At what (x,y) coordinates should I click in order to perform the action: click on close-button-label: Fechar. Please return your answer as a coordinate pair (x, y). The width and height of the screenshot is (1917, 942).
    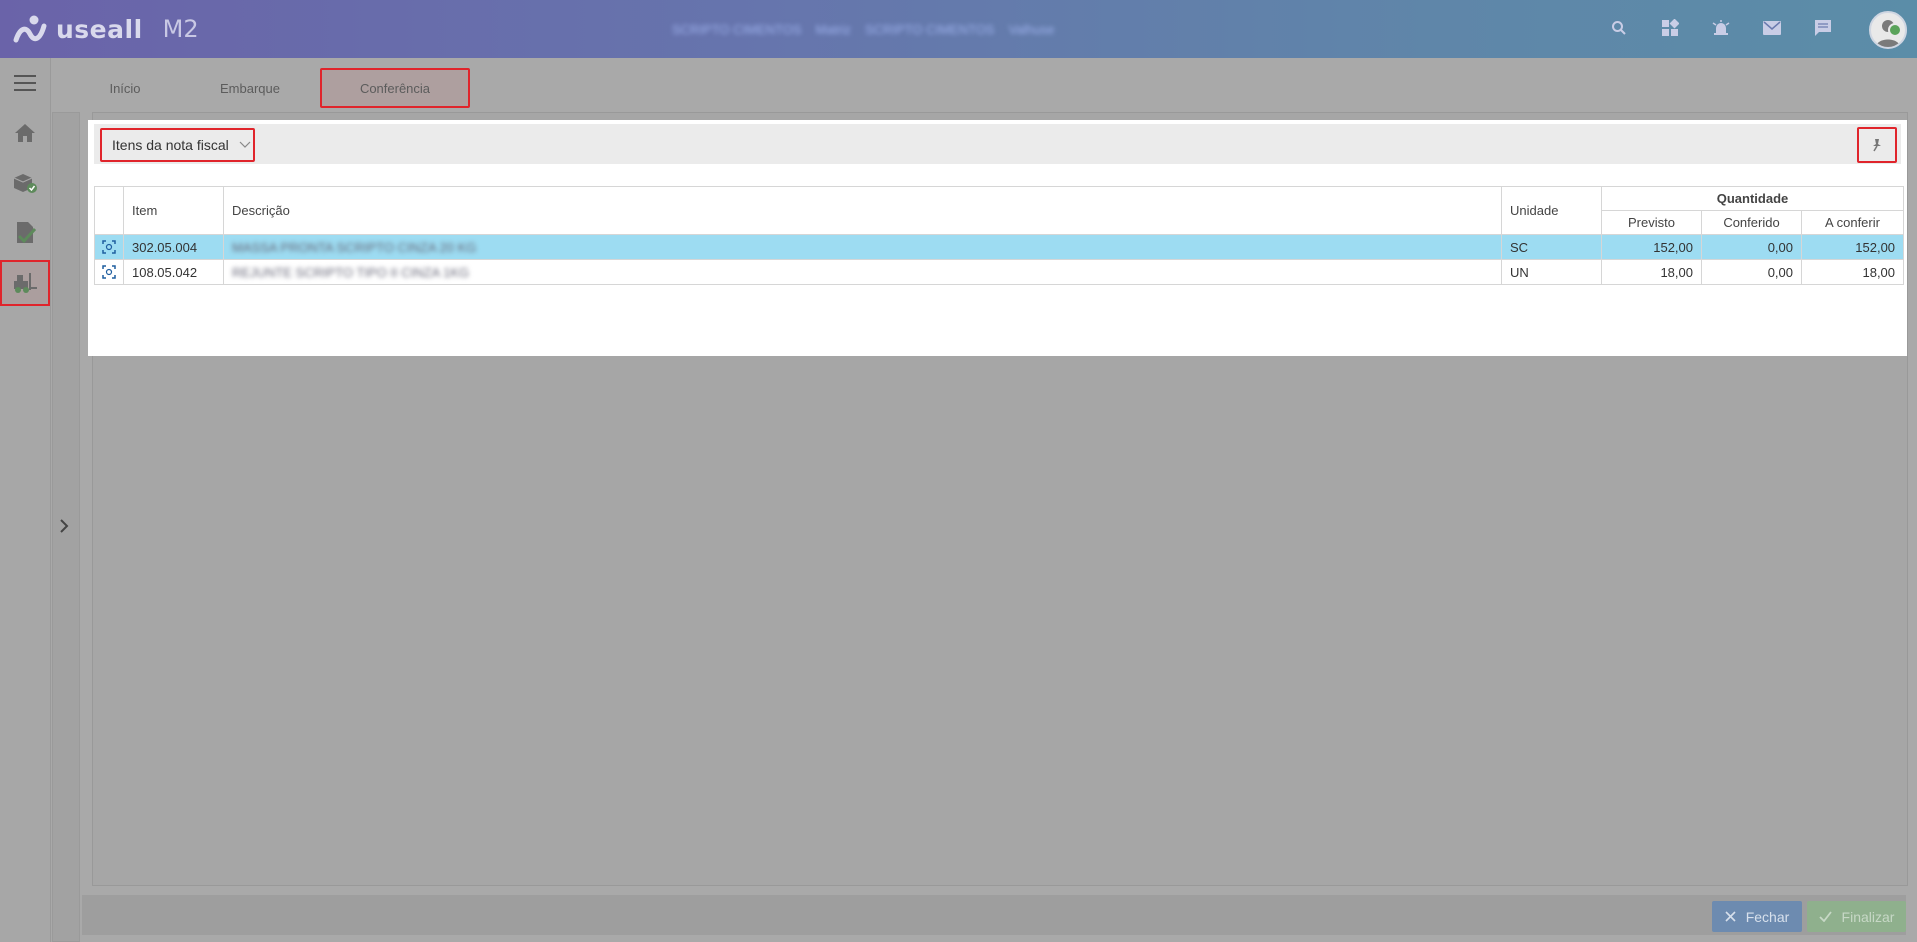
    Looking at the image, I should click on (1767, 916).